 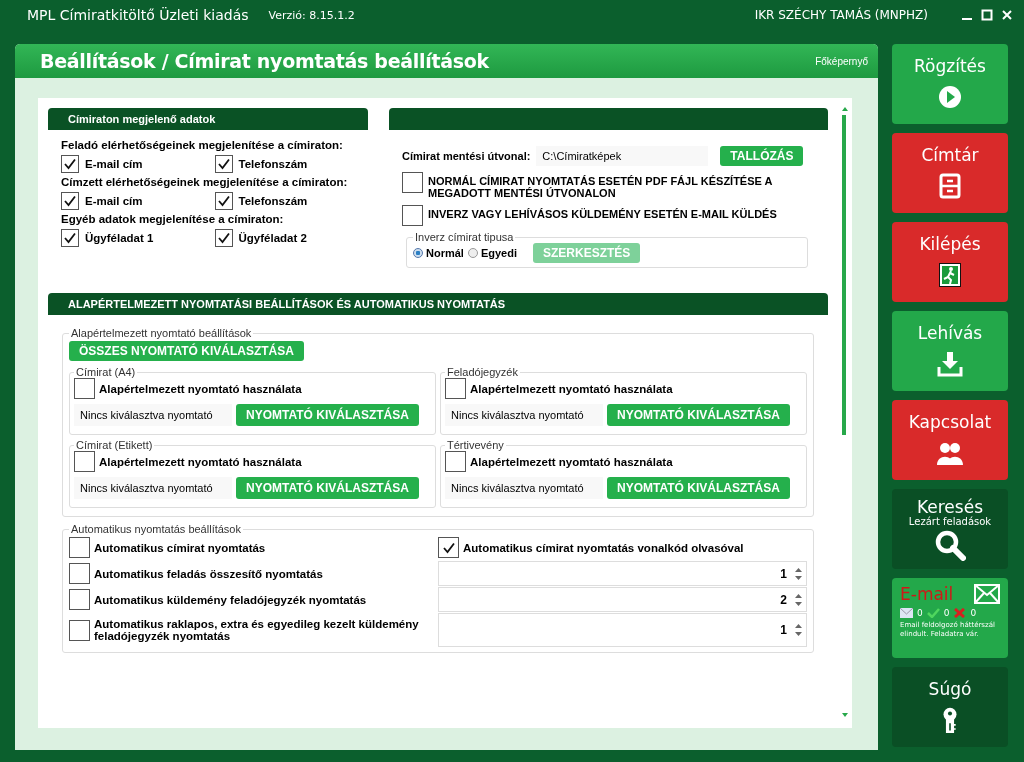 What do you see at coordinates (950, 453) in the screenshot?
I see `people-icon` at bounding box center [950, 453].